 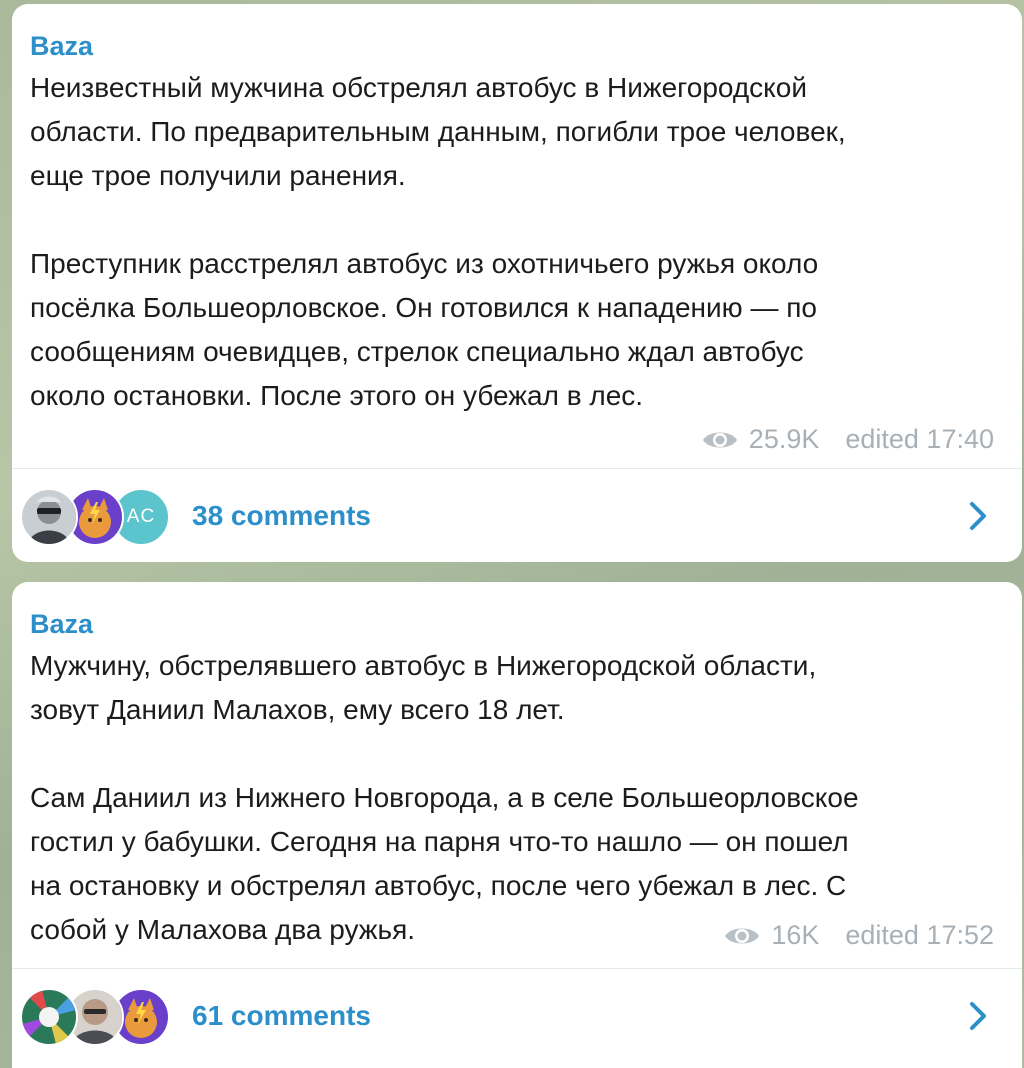 I want to click on avatar-photo-man-sunglasses, so click(x=49, y=517).